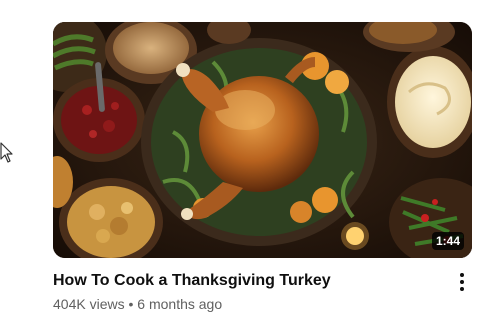 Image resolution: width=484 pixels, height=332 pixels. What do you see at coordinates (447, 241) in the screenshot?
I see `duration-badge: 1:44` at bounding box center [447, 241].